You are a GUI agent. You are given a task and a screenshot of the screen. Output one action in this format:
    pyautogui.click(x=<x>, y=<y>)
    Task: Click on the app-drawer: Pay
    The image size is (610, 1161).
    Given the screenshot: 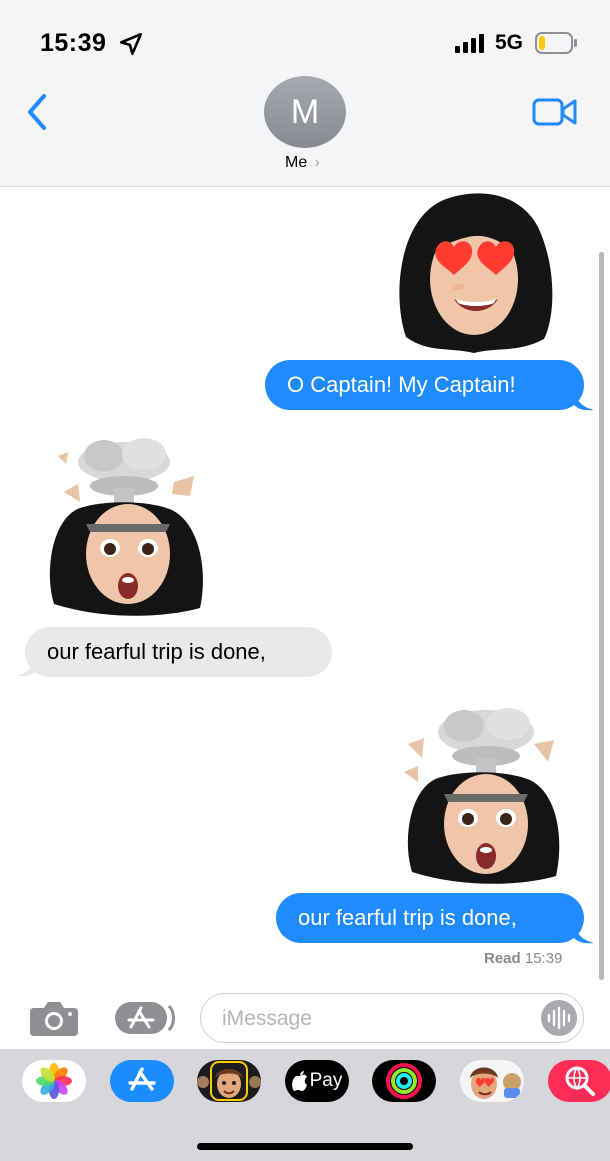 What is the action you would take?
    pyautogui.click(x=305, y=1105)
    